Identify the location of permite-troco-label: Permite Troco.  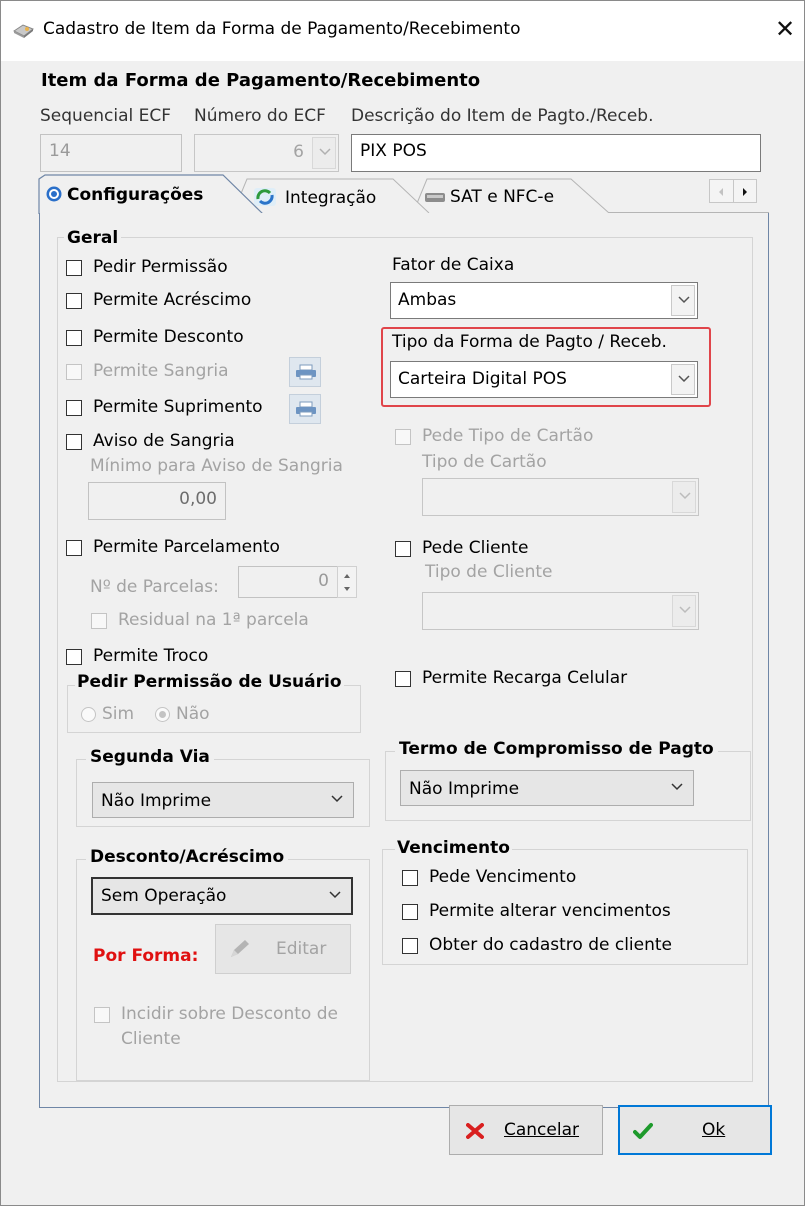
(151, 656).